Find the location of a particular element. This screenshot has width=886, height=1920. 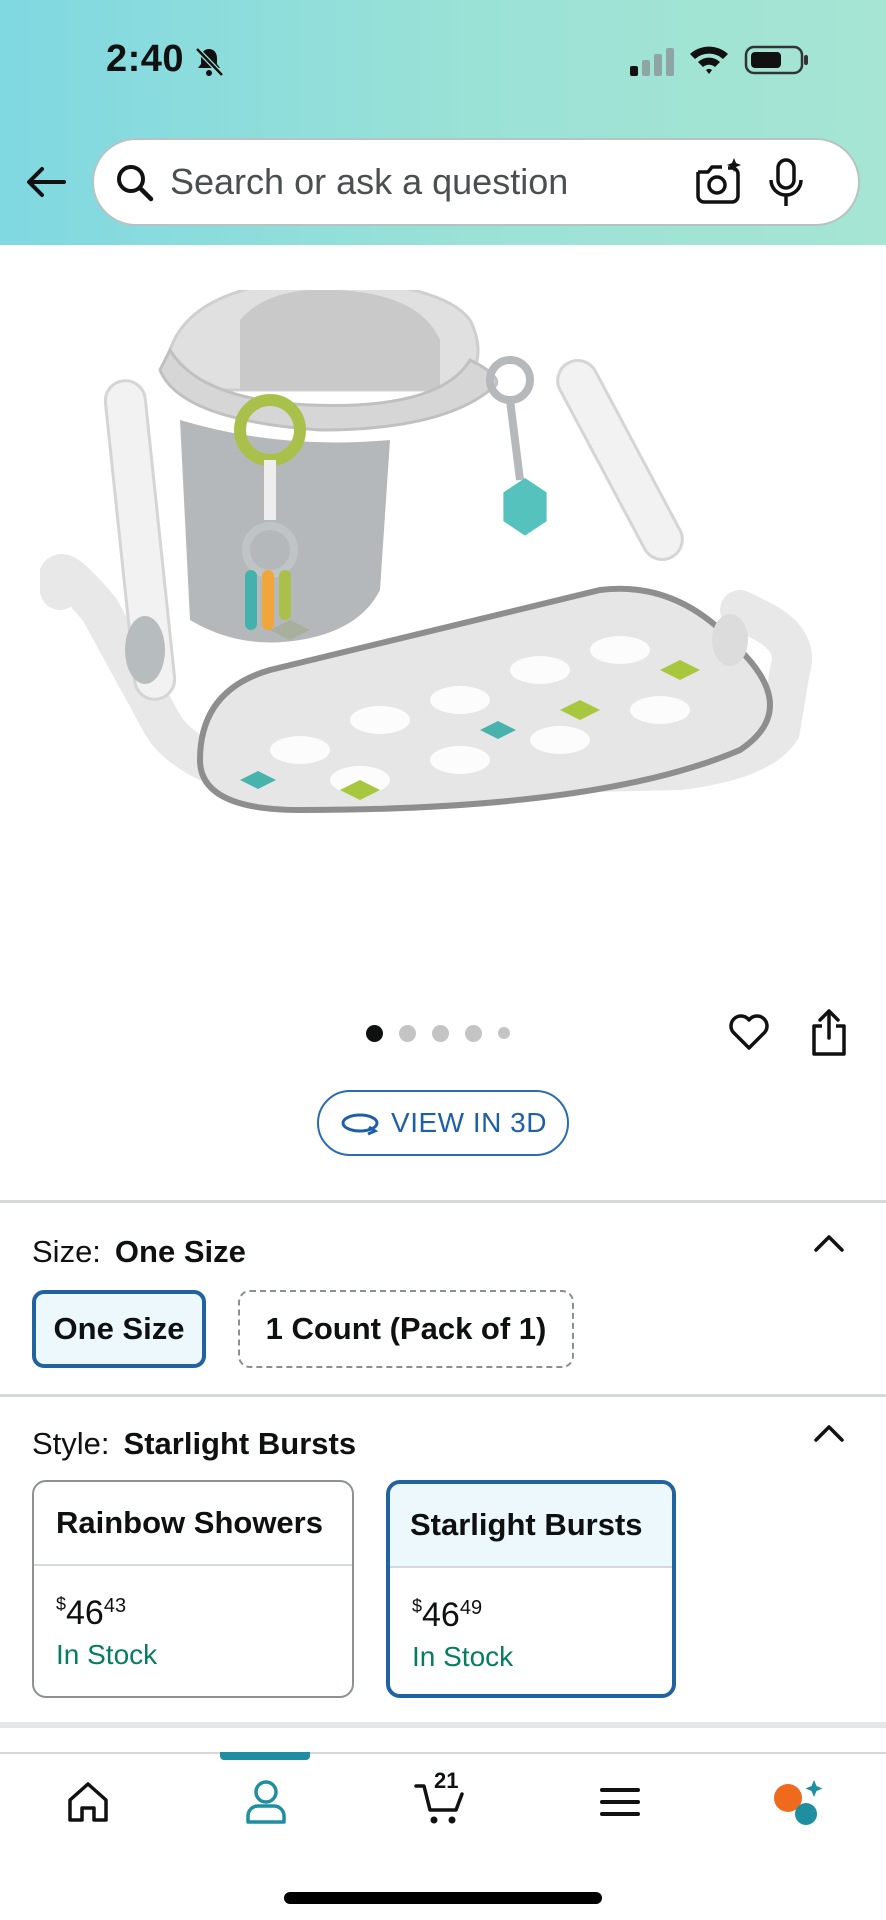

size-heading: Size: One Size is located at coordinates (139, 1252).